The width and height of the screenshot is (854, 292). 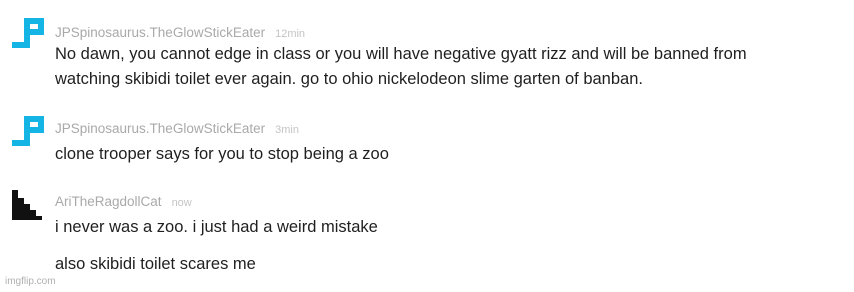 I want to click on message-meta: AriTheRagdollCat now, so click(x=123, y=202).